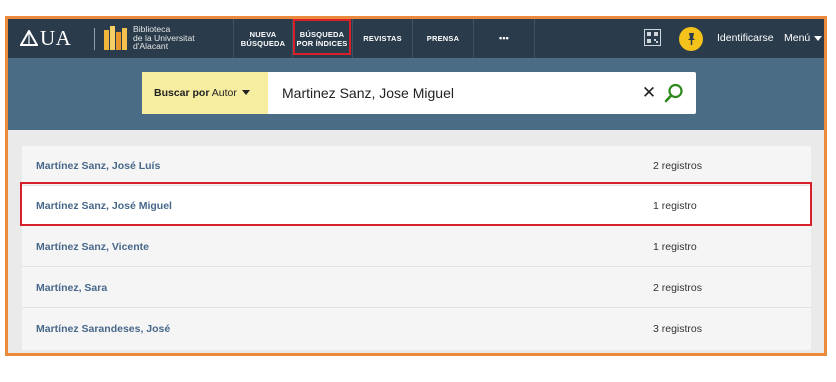 The width and height of the screenshot is (836, 382). What do you see at coordinates (116, 37) in the screenshot?
I see `books-icon` at bounding box center [116, 37].